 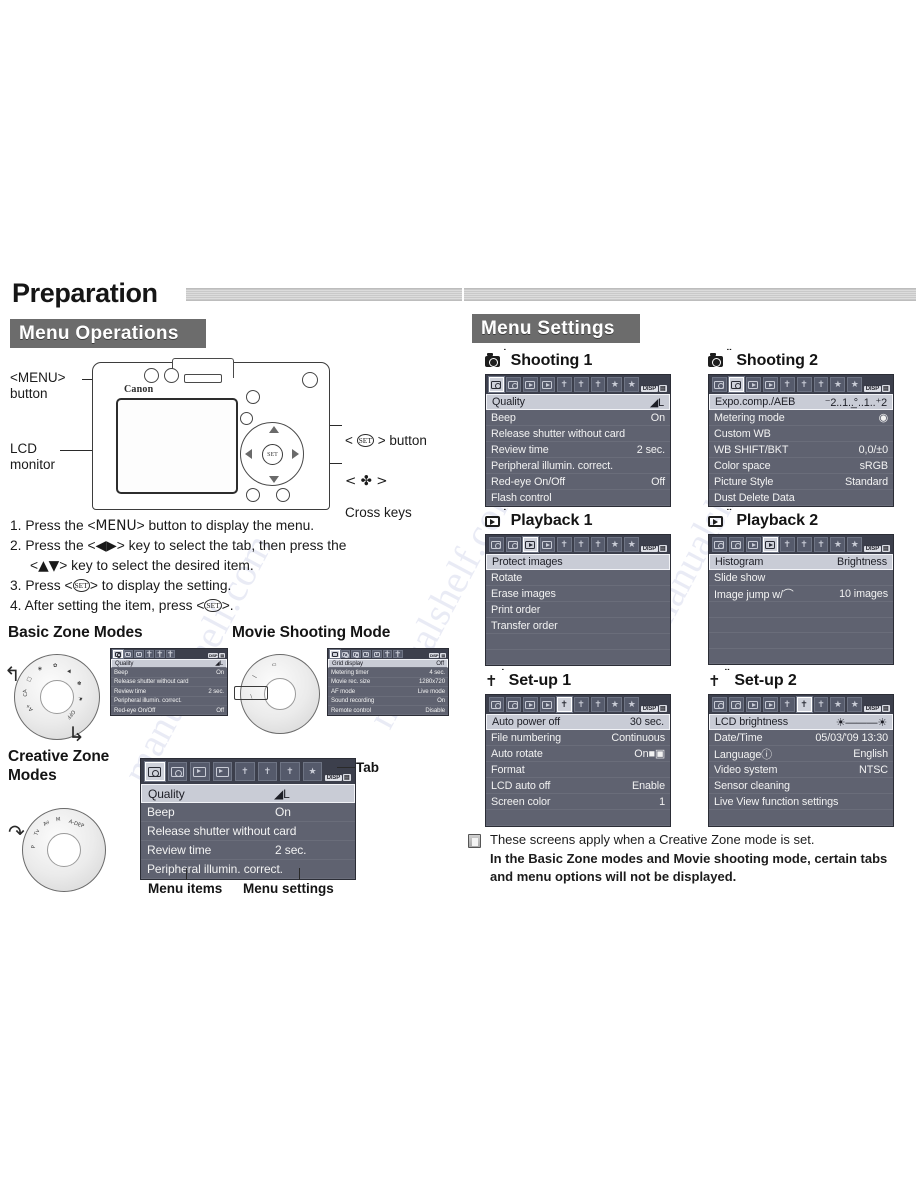 I want to click on menu-row: AF mode Live mode, so click(x=388, y=692).